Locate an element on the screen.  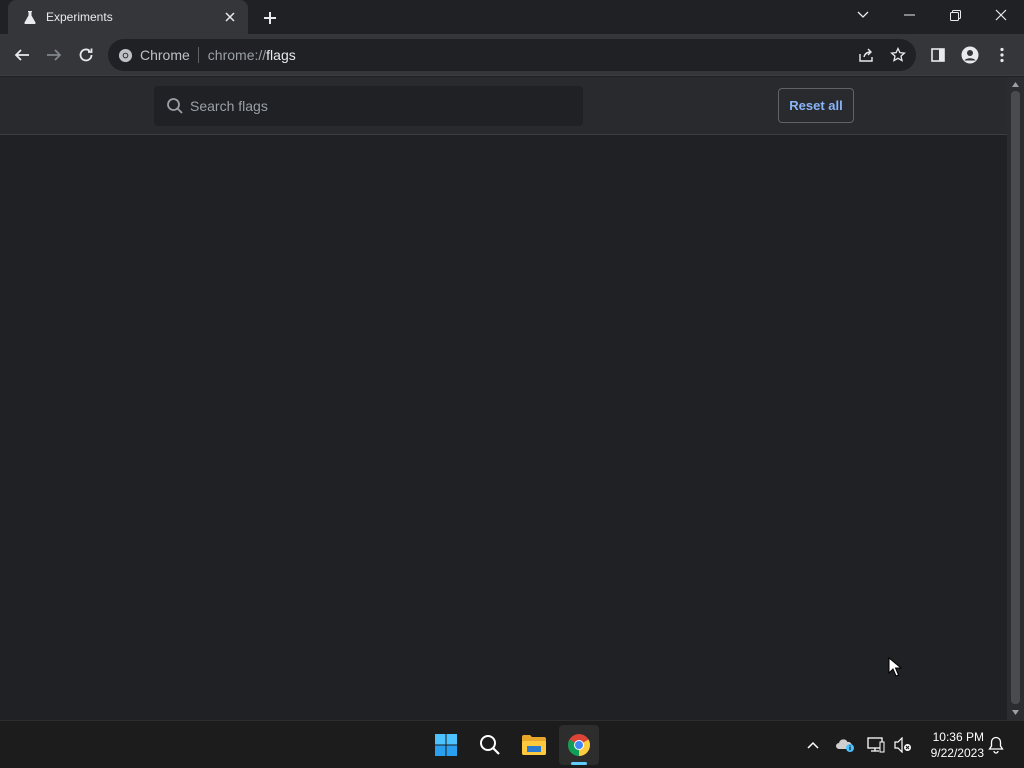
notifications-button is located at coordinates (996, 745).